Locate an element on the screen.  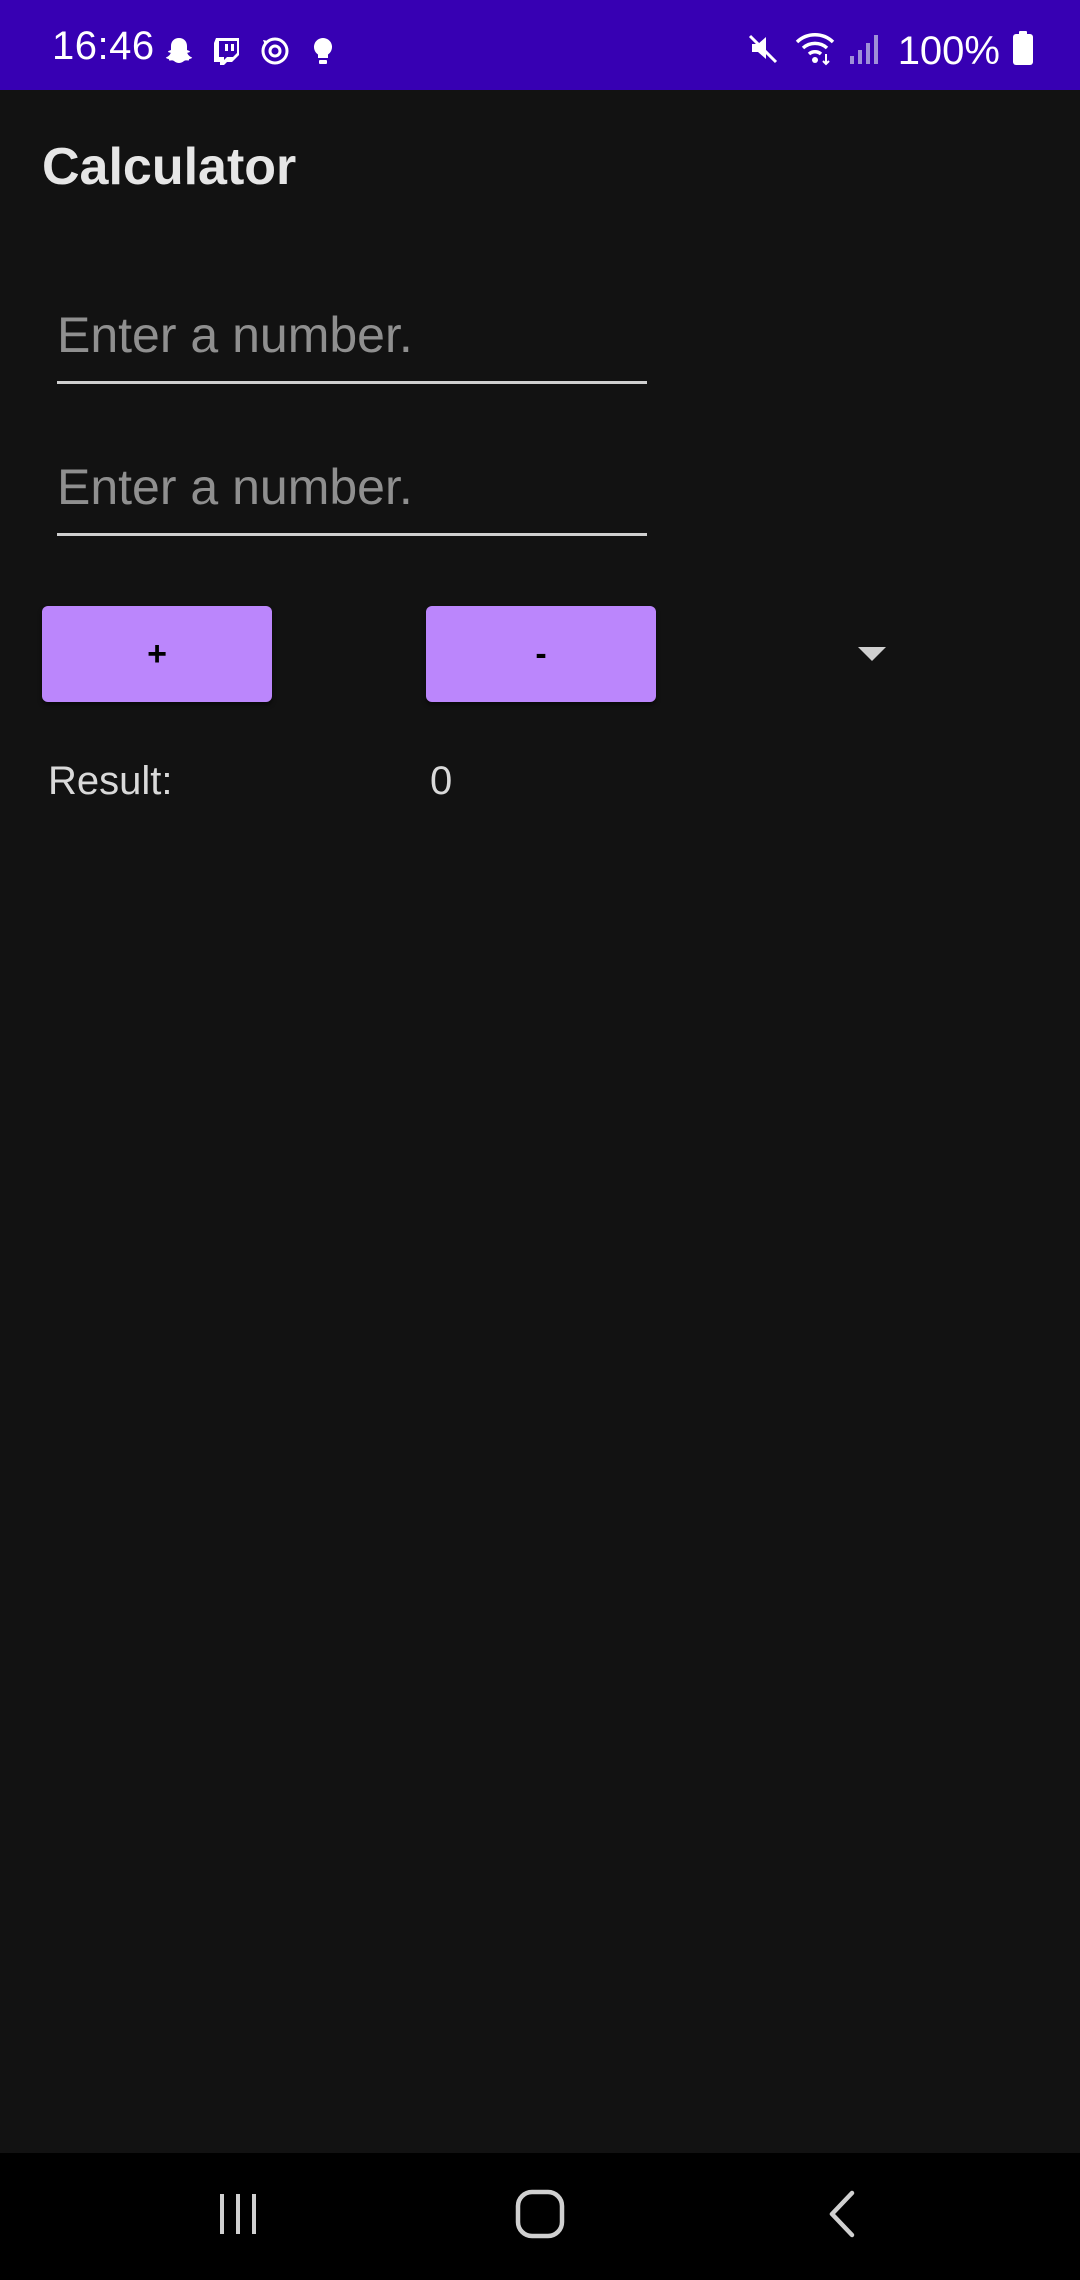
recents-icon is located at coordinates (238, 2216).